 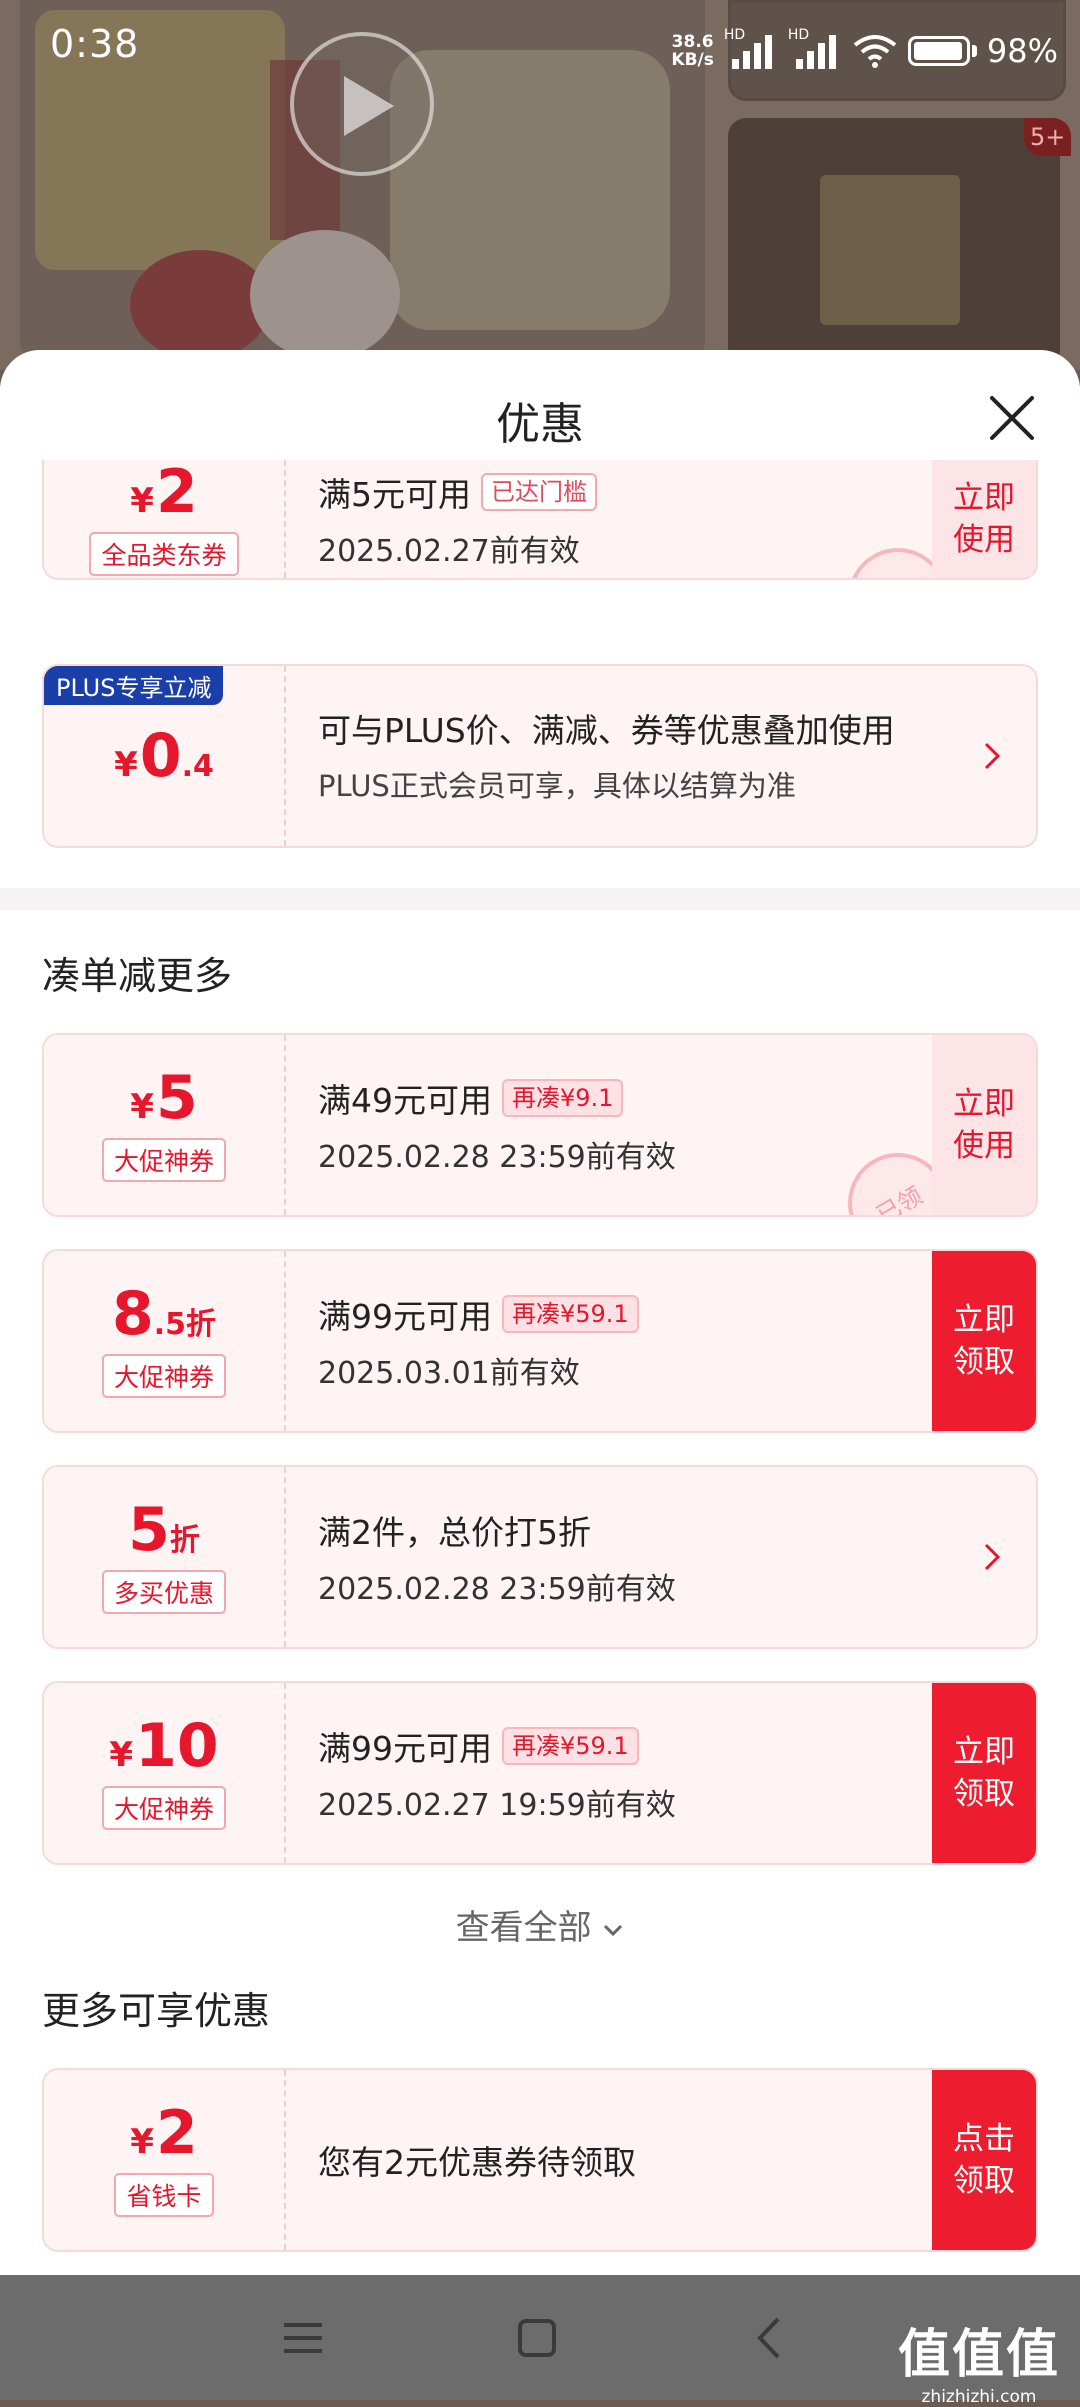 What do you see at coordinates (734, 35) in the screenshot?
I see `signal-hd-label: HD` at bounding box center [734, 35].